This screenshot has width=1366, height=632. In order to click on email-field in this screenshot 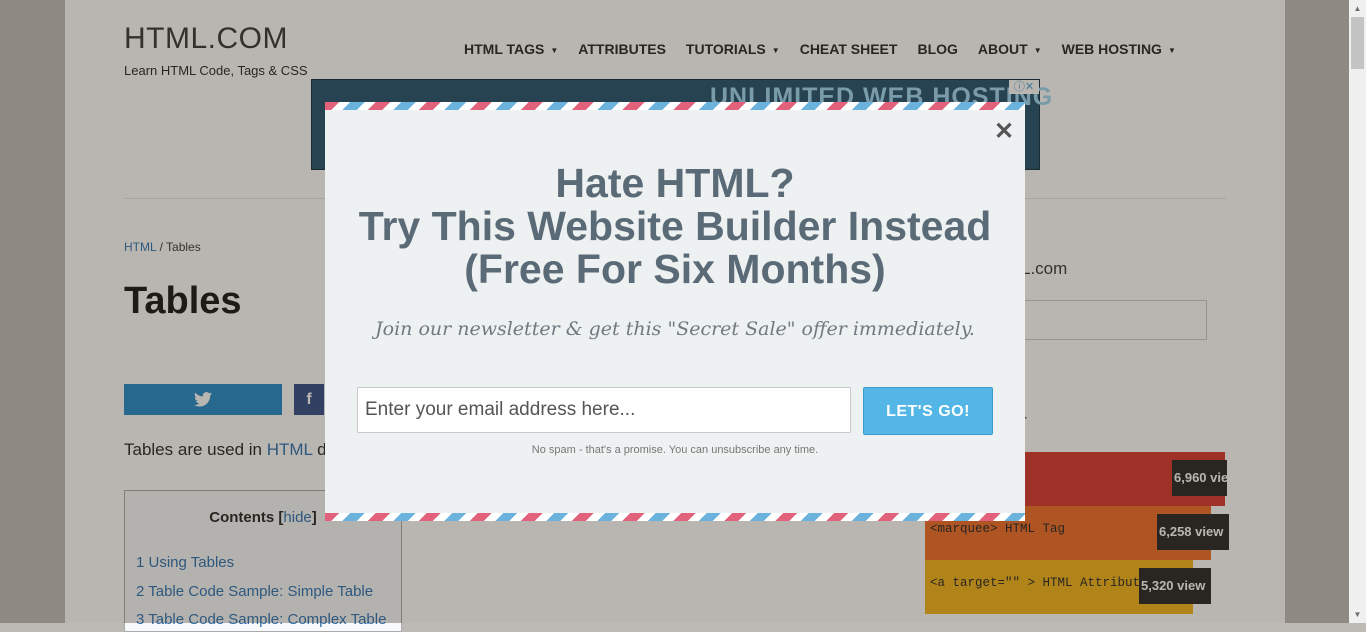, I will do `click(604, 410)`.